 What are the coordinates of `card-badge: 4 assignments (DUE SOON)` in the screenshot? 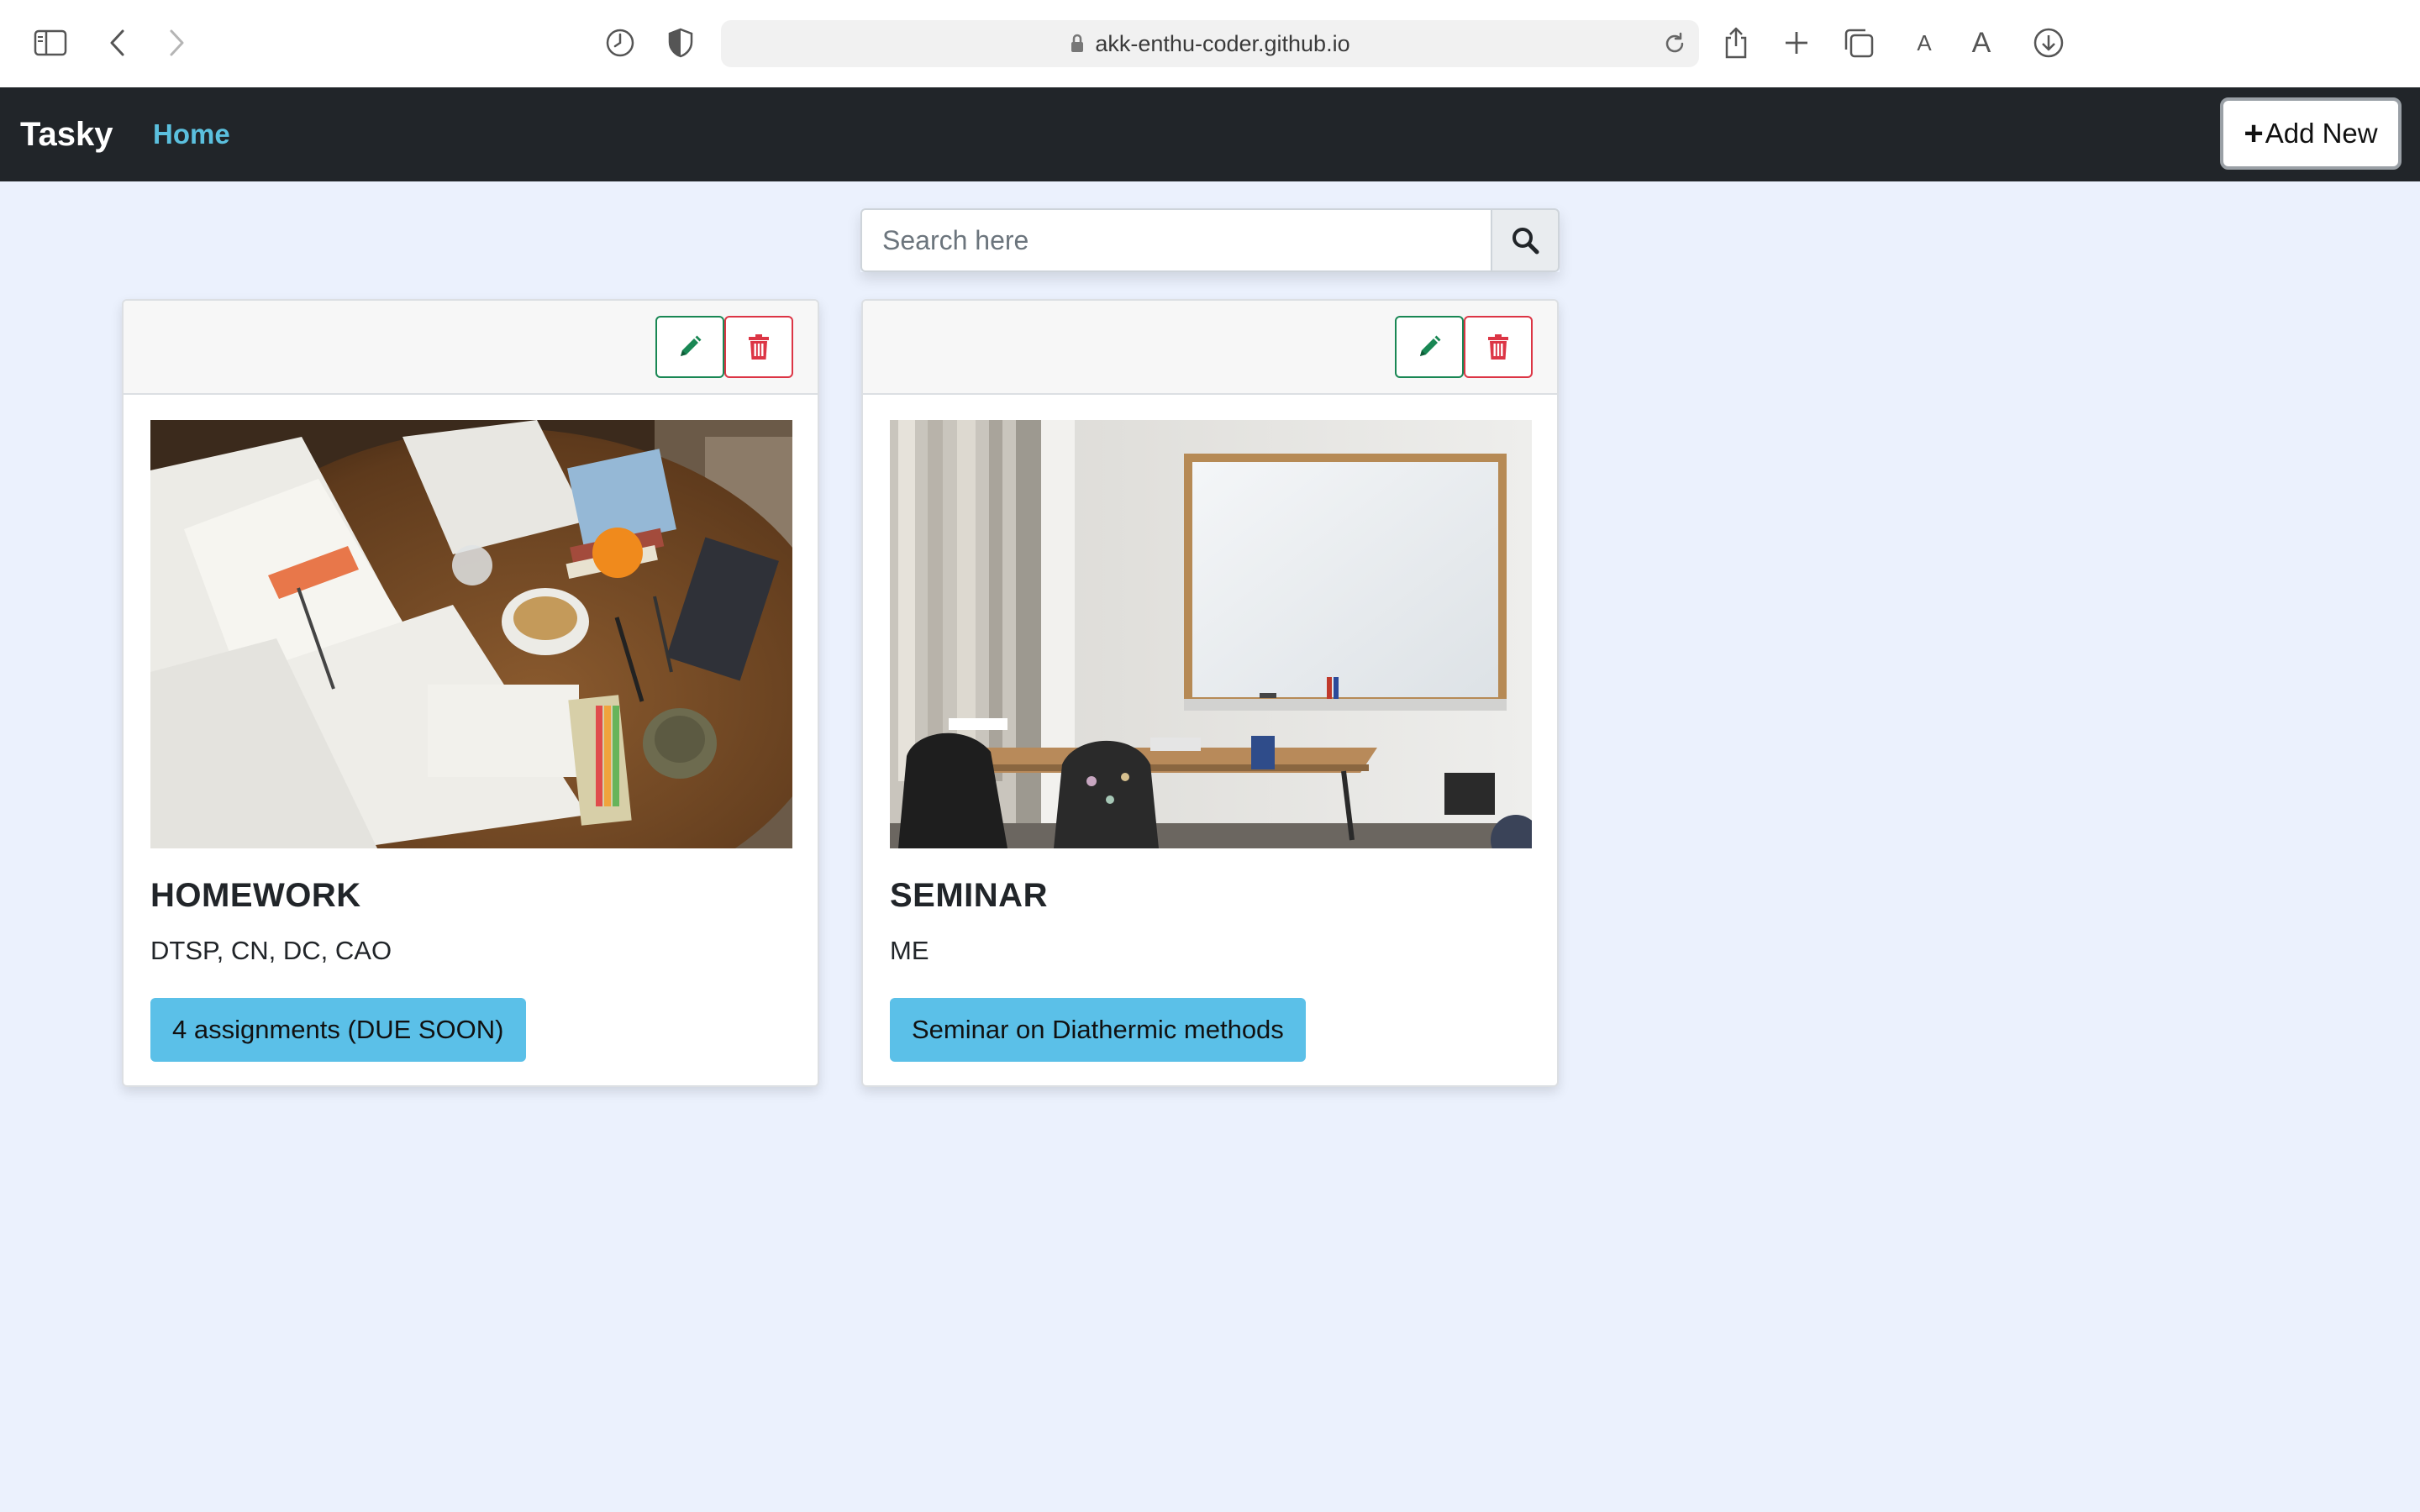 It's located at (338, 1030).